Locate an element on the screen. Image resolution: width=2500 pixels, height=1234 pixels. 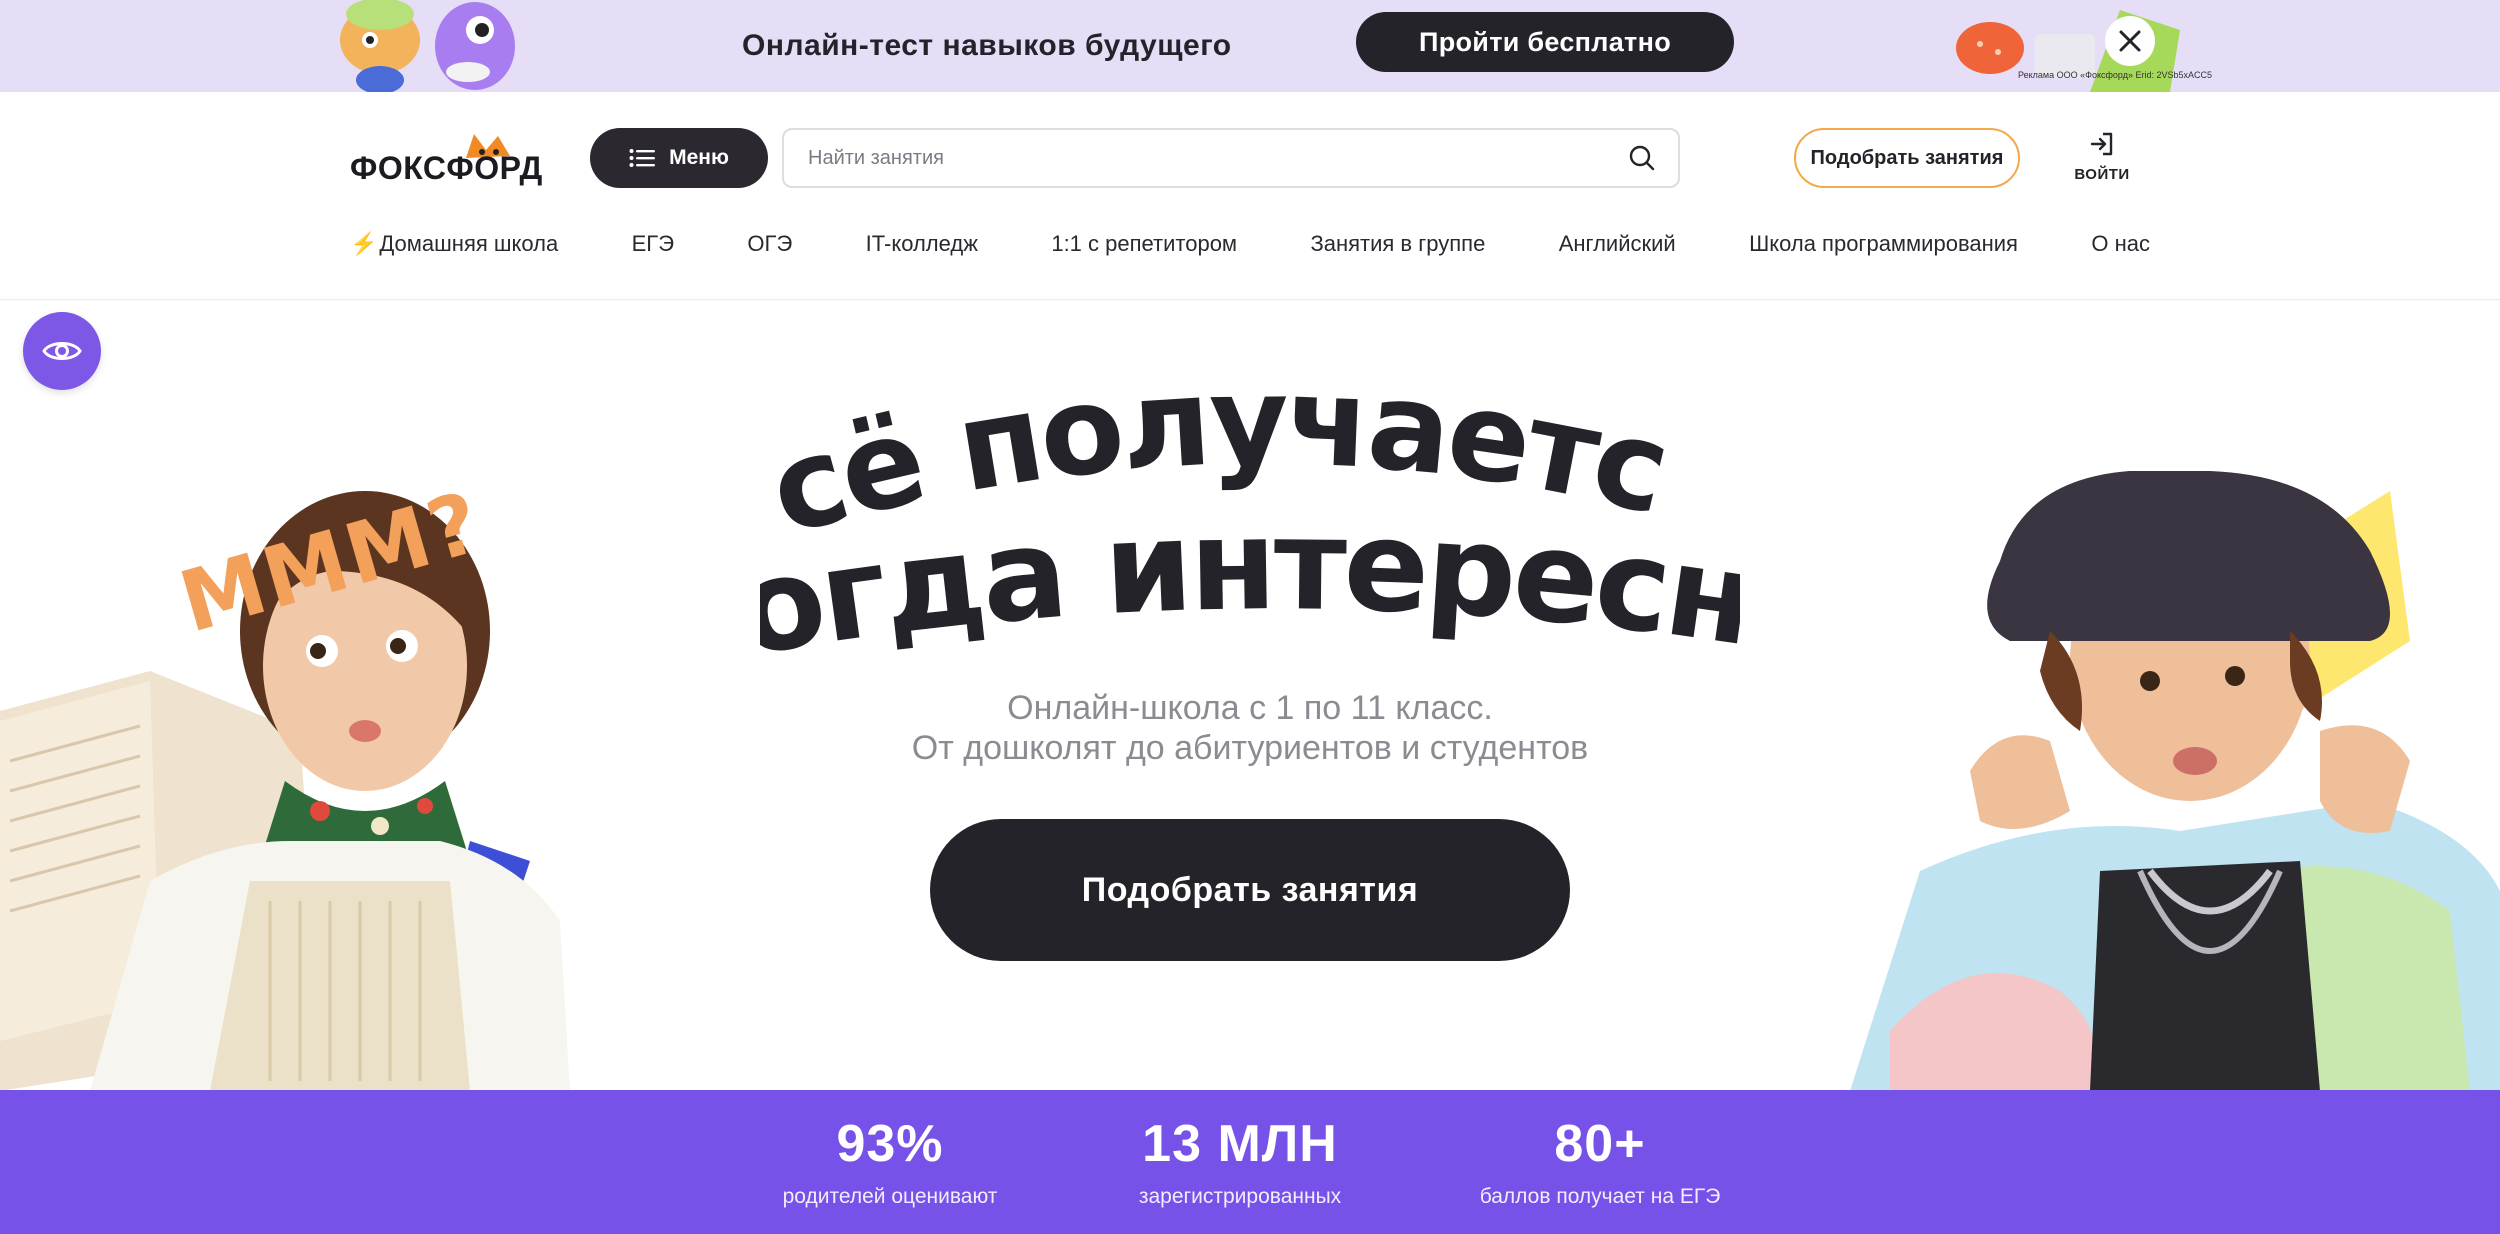
promo-ad-note: Реклама ООО «Фоксфорд» Erid: 2VSb5xACC5 is located at coordinates (2115, 75).